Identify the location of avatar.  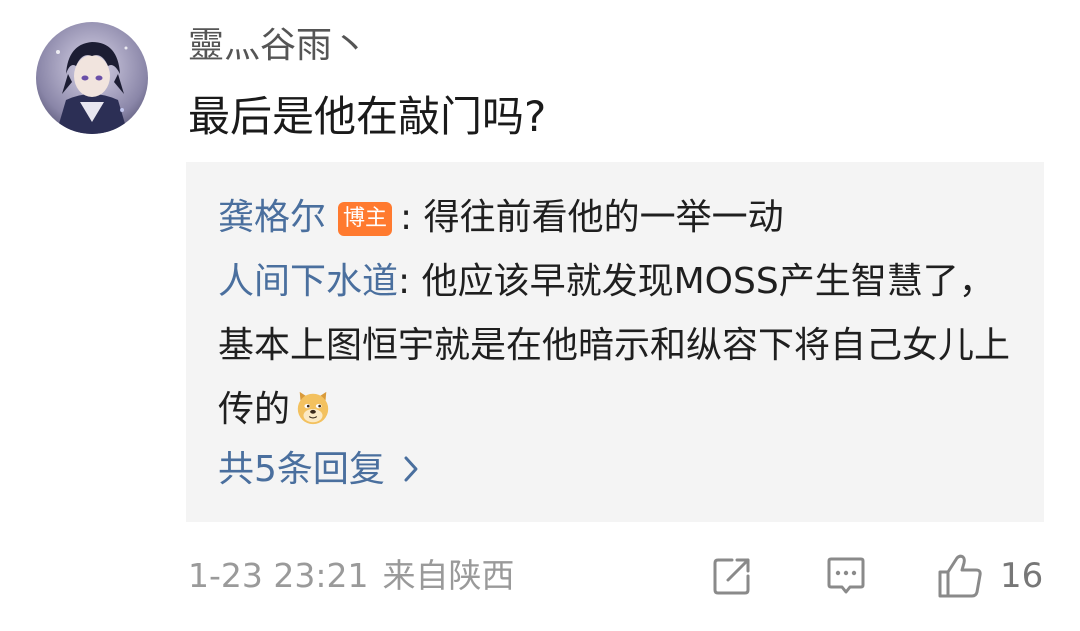
(92, 78).